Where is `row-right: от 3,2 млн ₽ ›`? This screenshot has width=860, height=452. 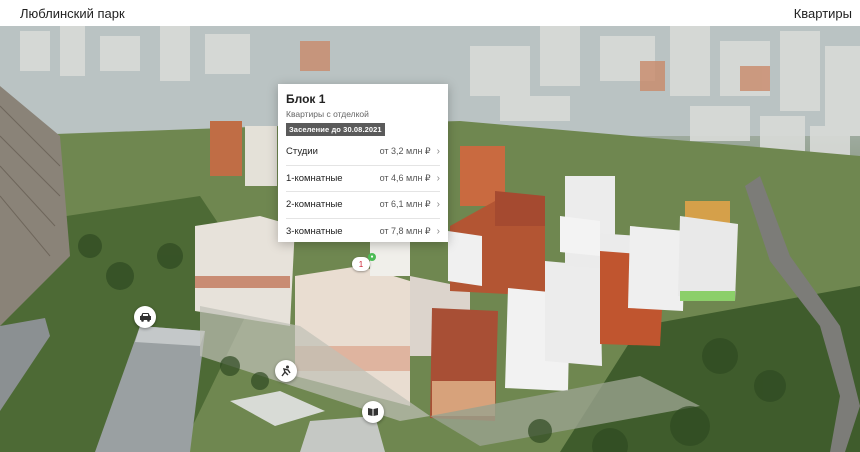
row-right: от 3,2 млн ₽ › is located at coordinates (410, 151).